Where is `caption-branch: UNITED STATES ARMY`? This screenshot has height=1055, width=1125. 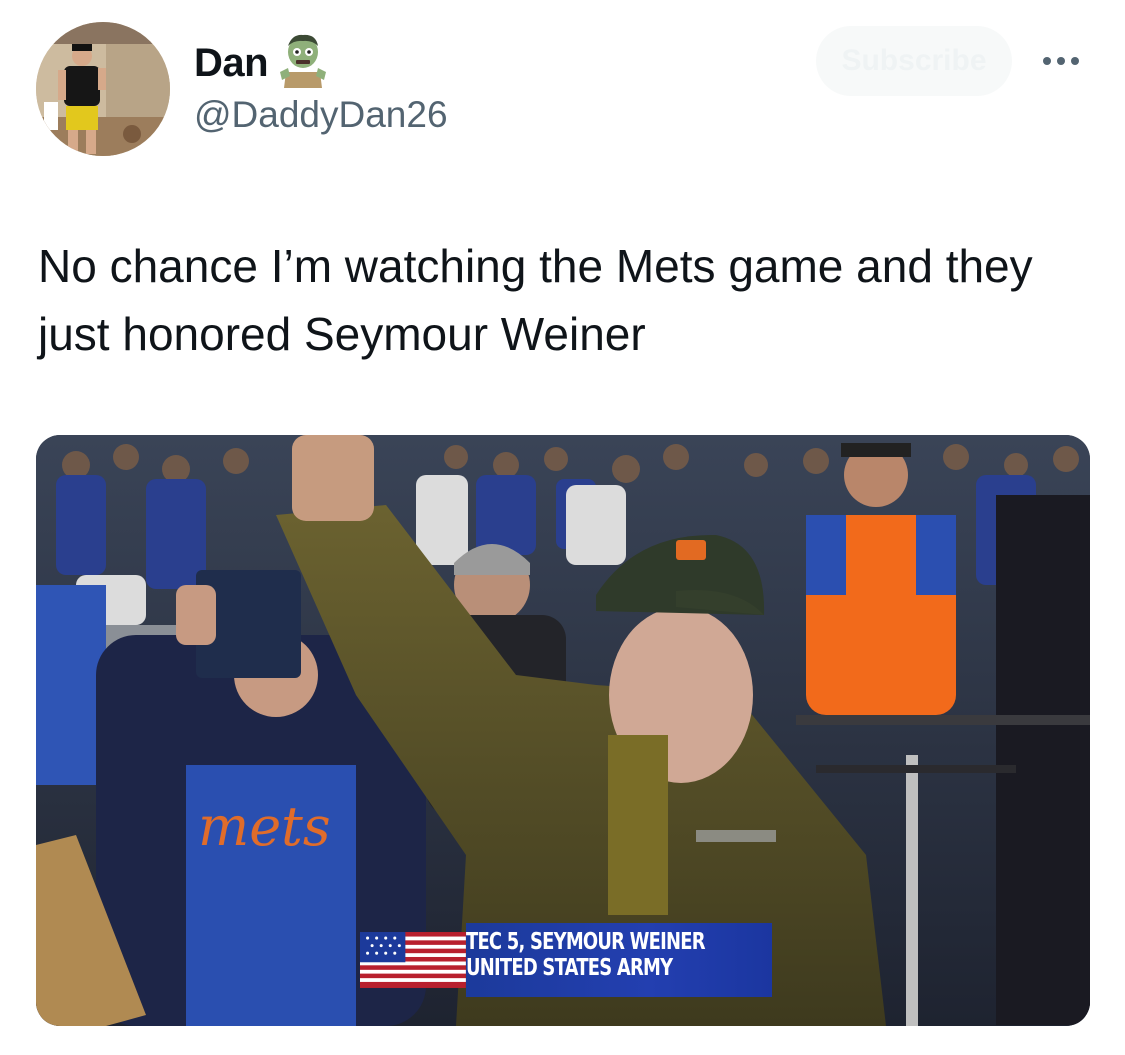
caption-branch: UNITED STATES ARMY is located at coordinates (569, 968).